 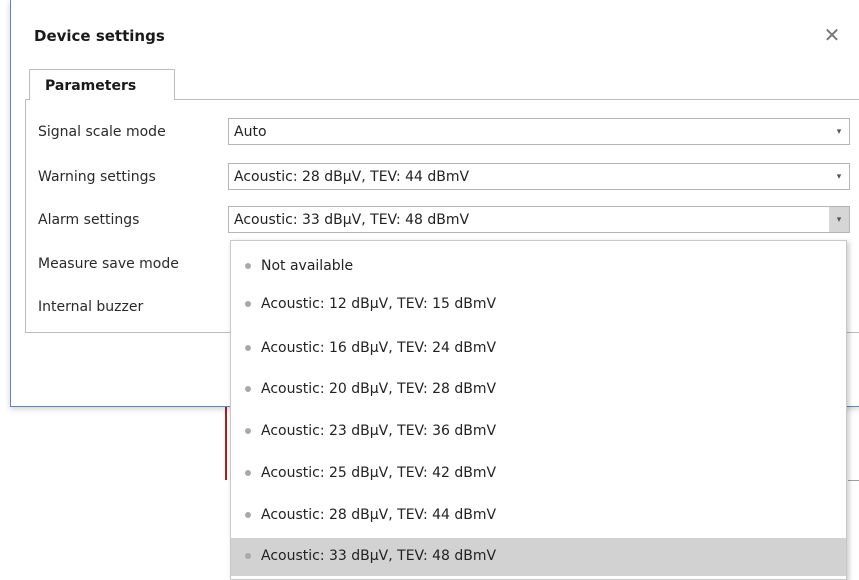 I want to click on list-item: Acoustic: 23 dBµV, TEV: 36 dBmV, so click(x=538, y=432).